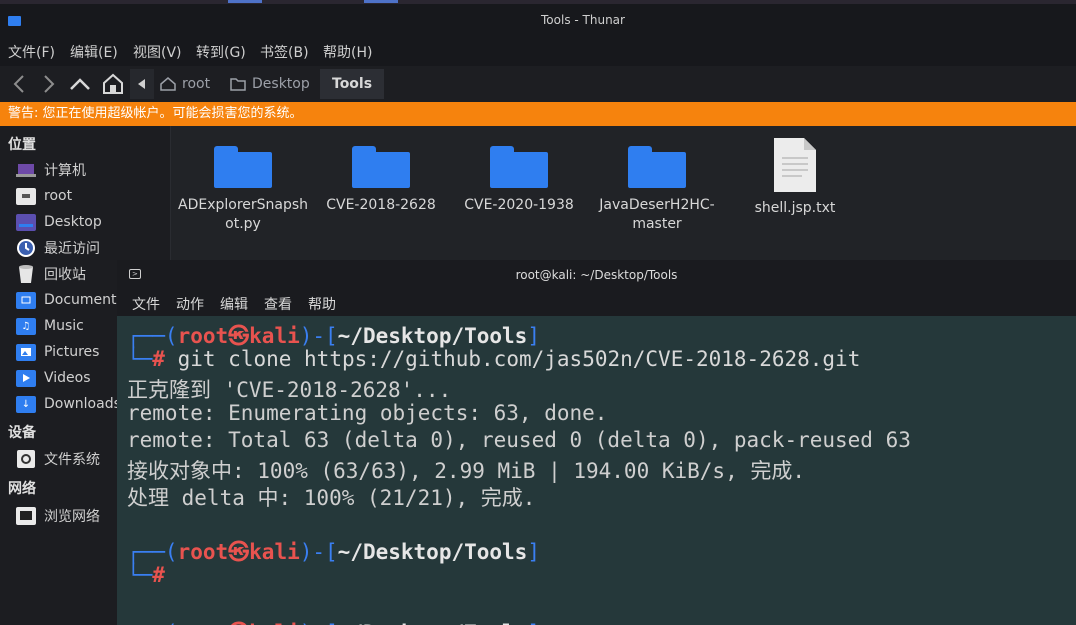  I want to click on breadcrumb-label: Desktop, so click(281, 84).